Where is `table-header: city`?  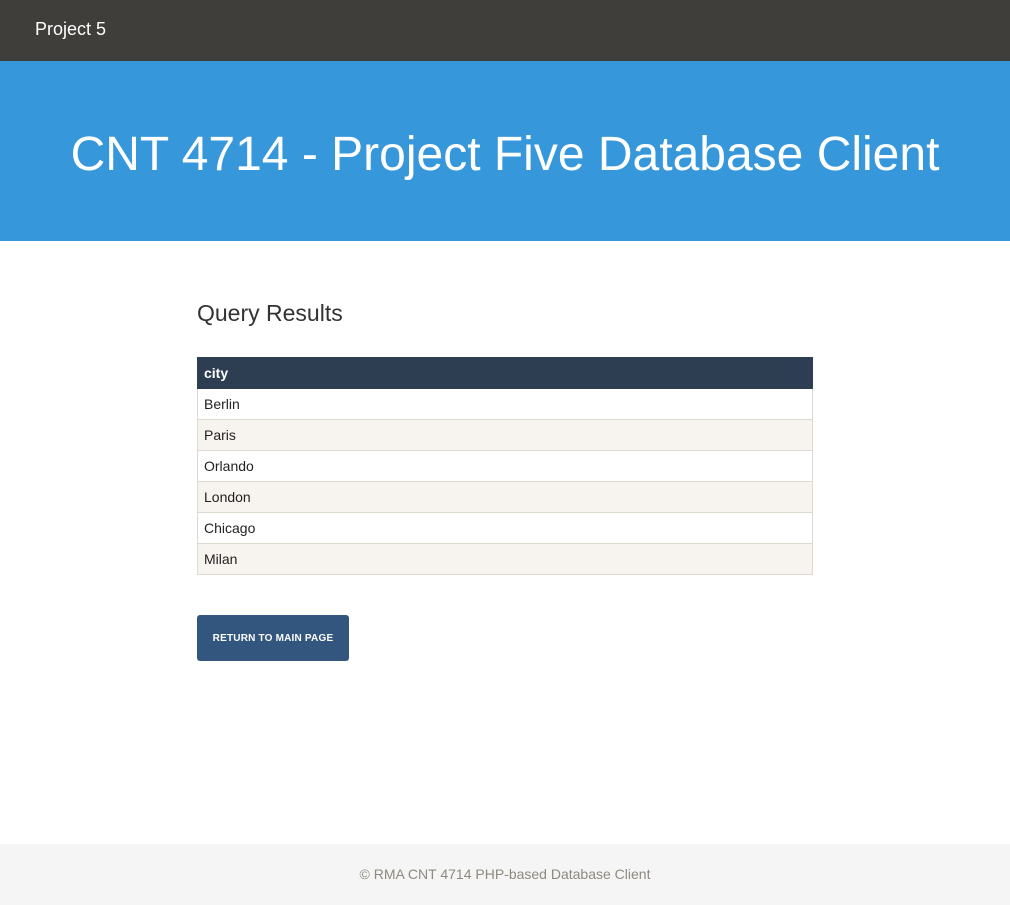 table-header: city is located at coordinates (505, 373).